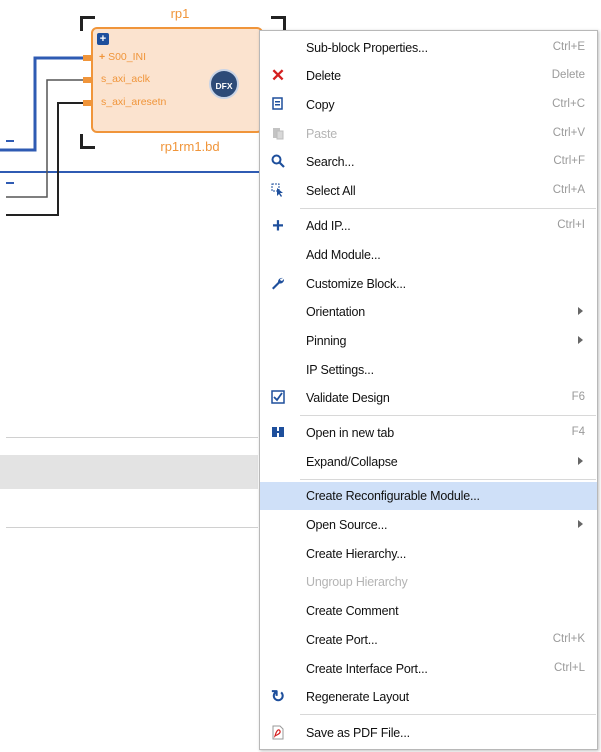 The image size is (601, 752). What do you see at coordinates (102, 57) in the screenshot?
I see `interface-plus-icon: +` at bounding box center [102, 57].